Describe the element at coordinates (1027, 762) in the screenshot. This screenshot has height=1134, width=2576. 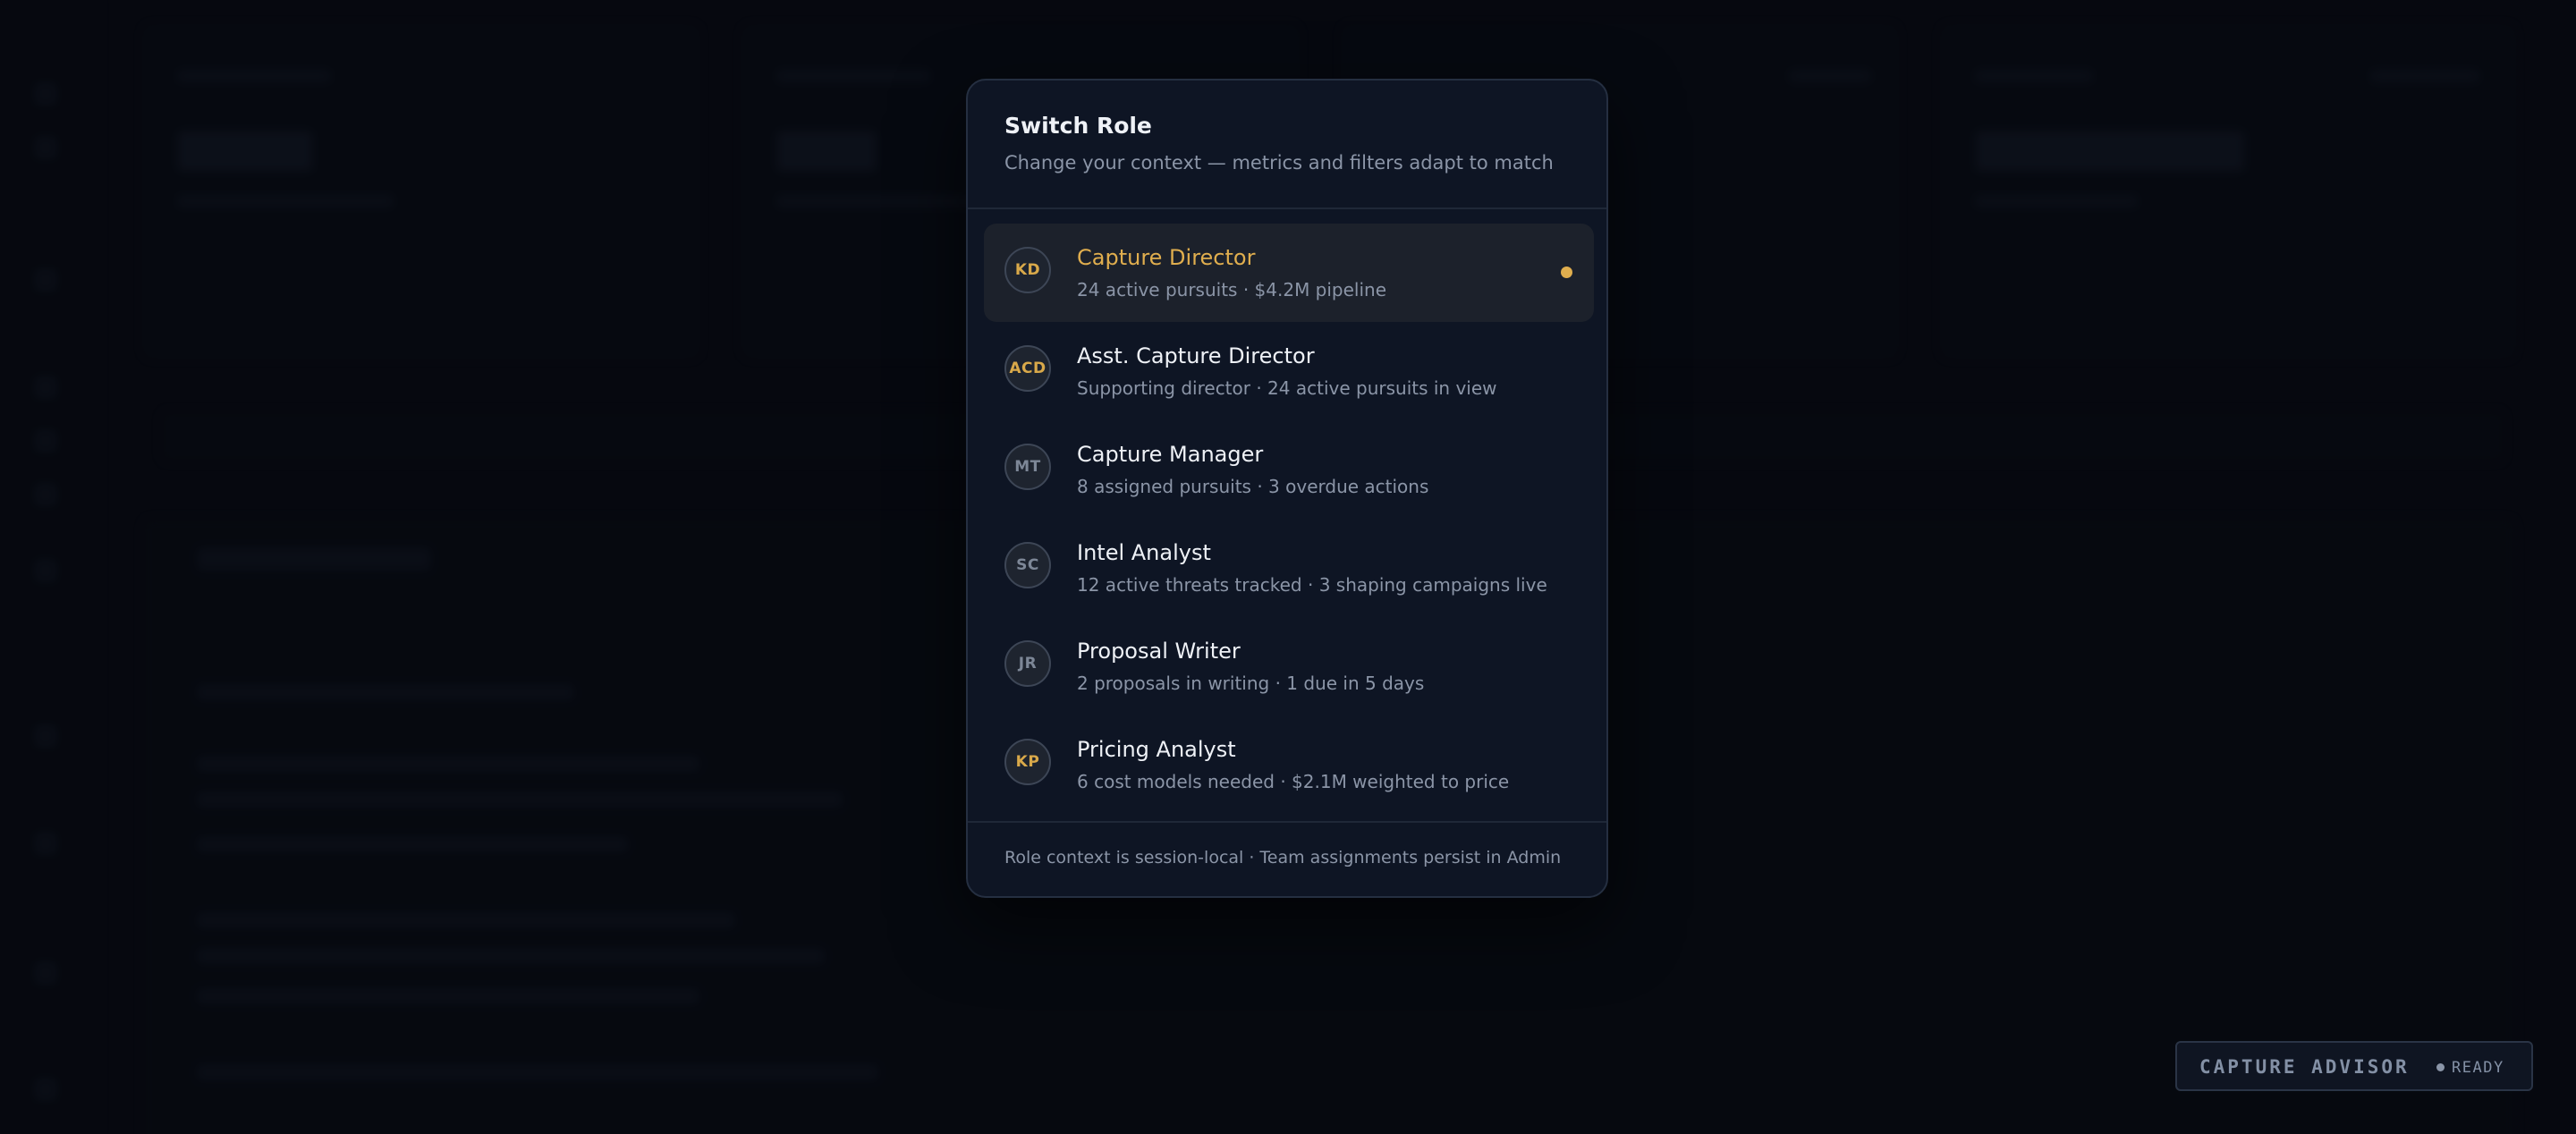
I see `avatar: KP` at that location.